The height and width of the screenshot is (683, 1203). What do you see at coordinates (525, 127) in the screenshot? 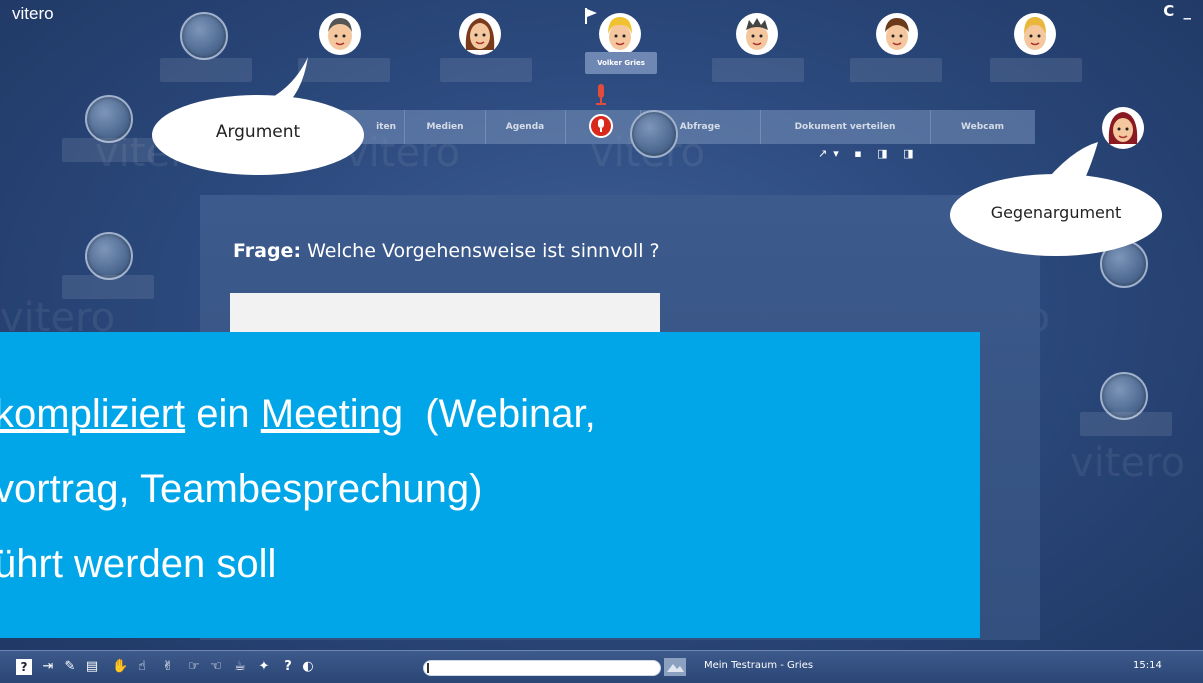
I see `tab-agenda: Agenda` at bounding box center [525, 127].